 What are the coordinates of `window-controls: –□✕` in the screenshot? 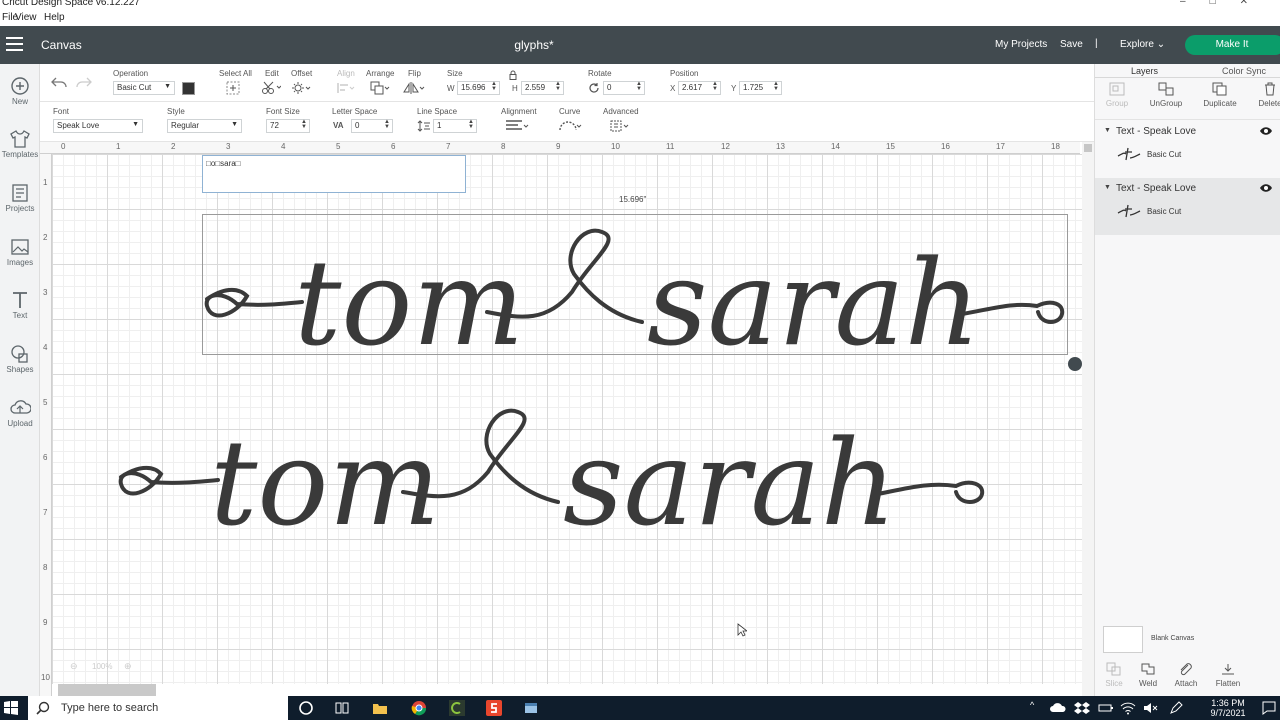 It's located at (1226, 3).